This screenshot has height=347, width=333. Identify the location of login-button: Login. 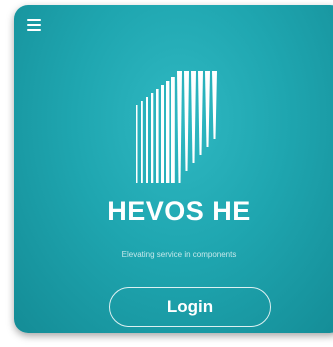
(190, 307).